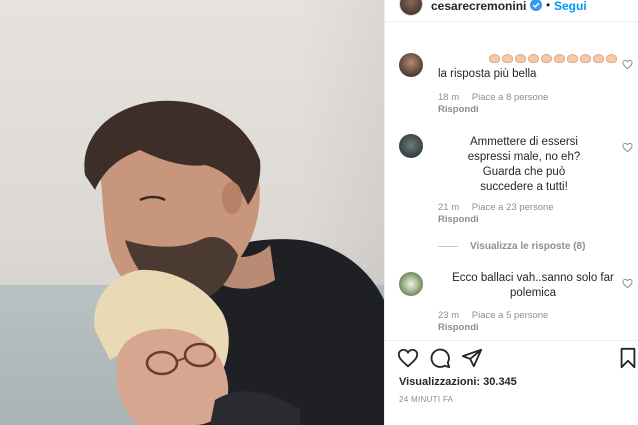 This screenshot has width=638, height=425. Describe the element at coordinates (448, 246) in the screenshot. I see `replies-divider-line` at that location.